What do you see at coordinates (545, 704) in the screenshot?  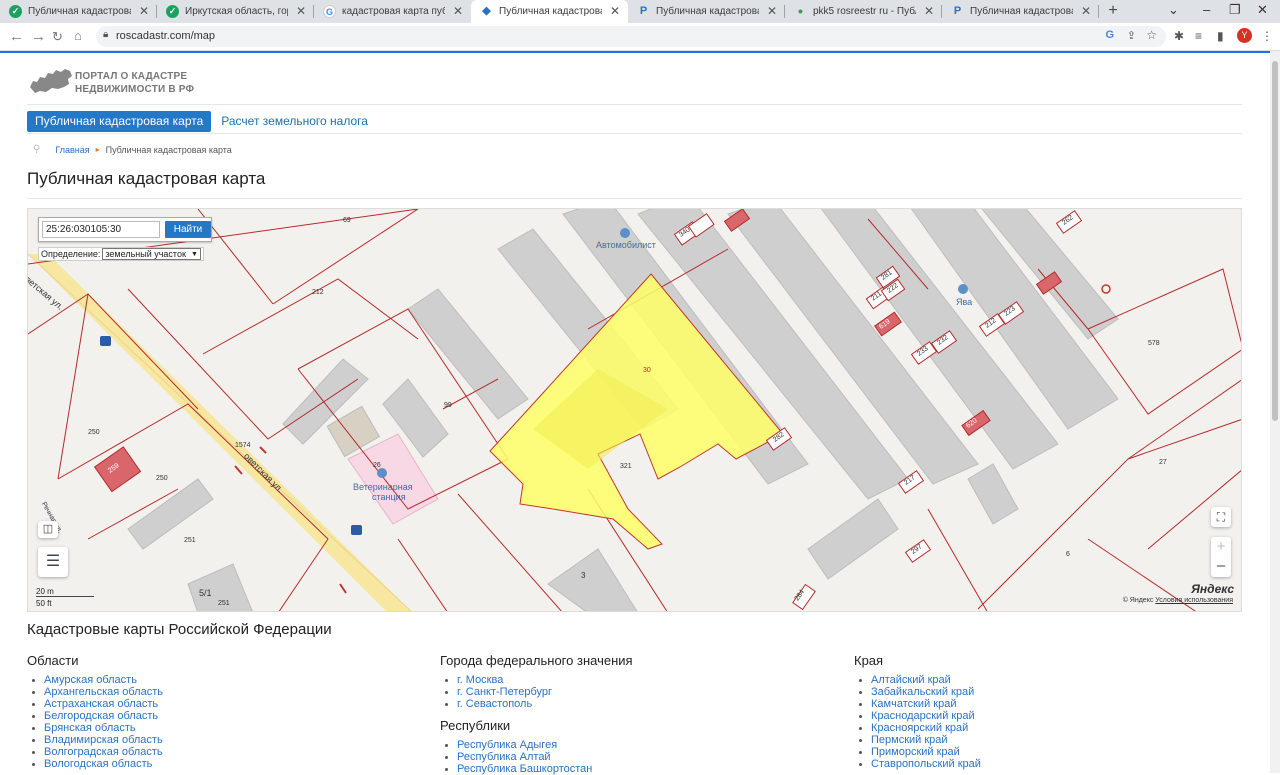 I see `region-link: г. Севастополь` at bounding box center [545, 704].